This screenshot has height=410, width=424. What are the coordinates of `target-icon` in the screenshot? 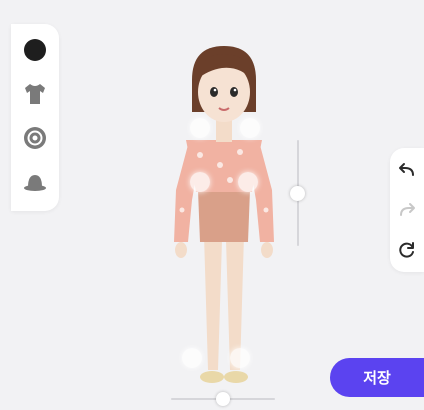 It's located at (35, 138).